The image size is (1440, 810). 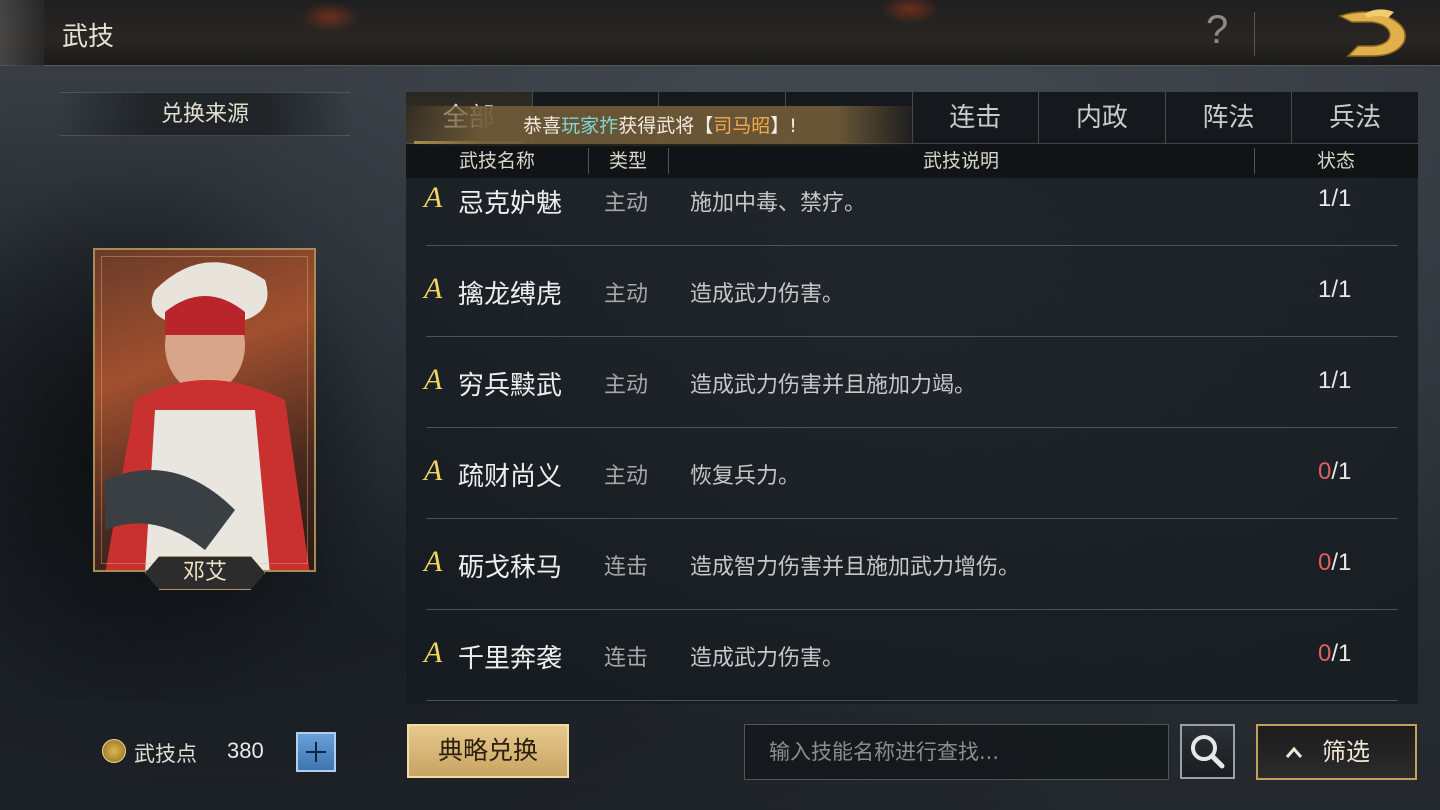 I want to click on skill-desc: 造成武力伤害并且施加力竭。, so click(x=833, y=385).